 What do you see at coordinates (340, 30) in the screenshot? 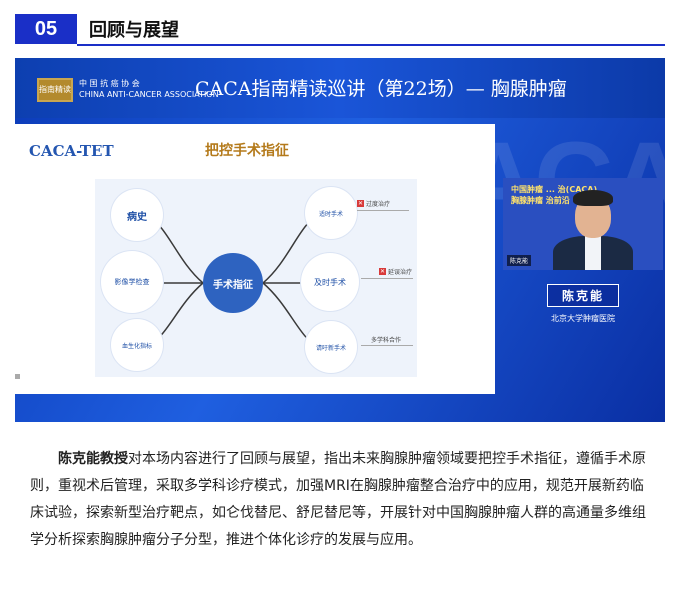
I see `section-header: 05 回顾与展望` at bounding box center [340, 30].